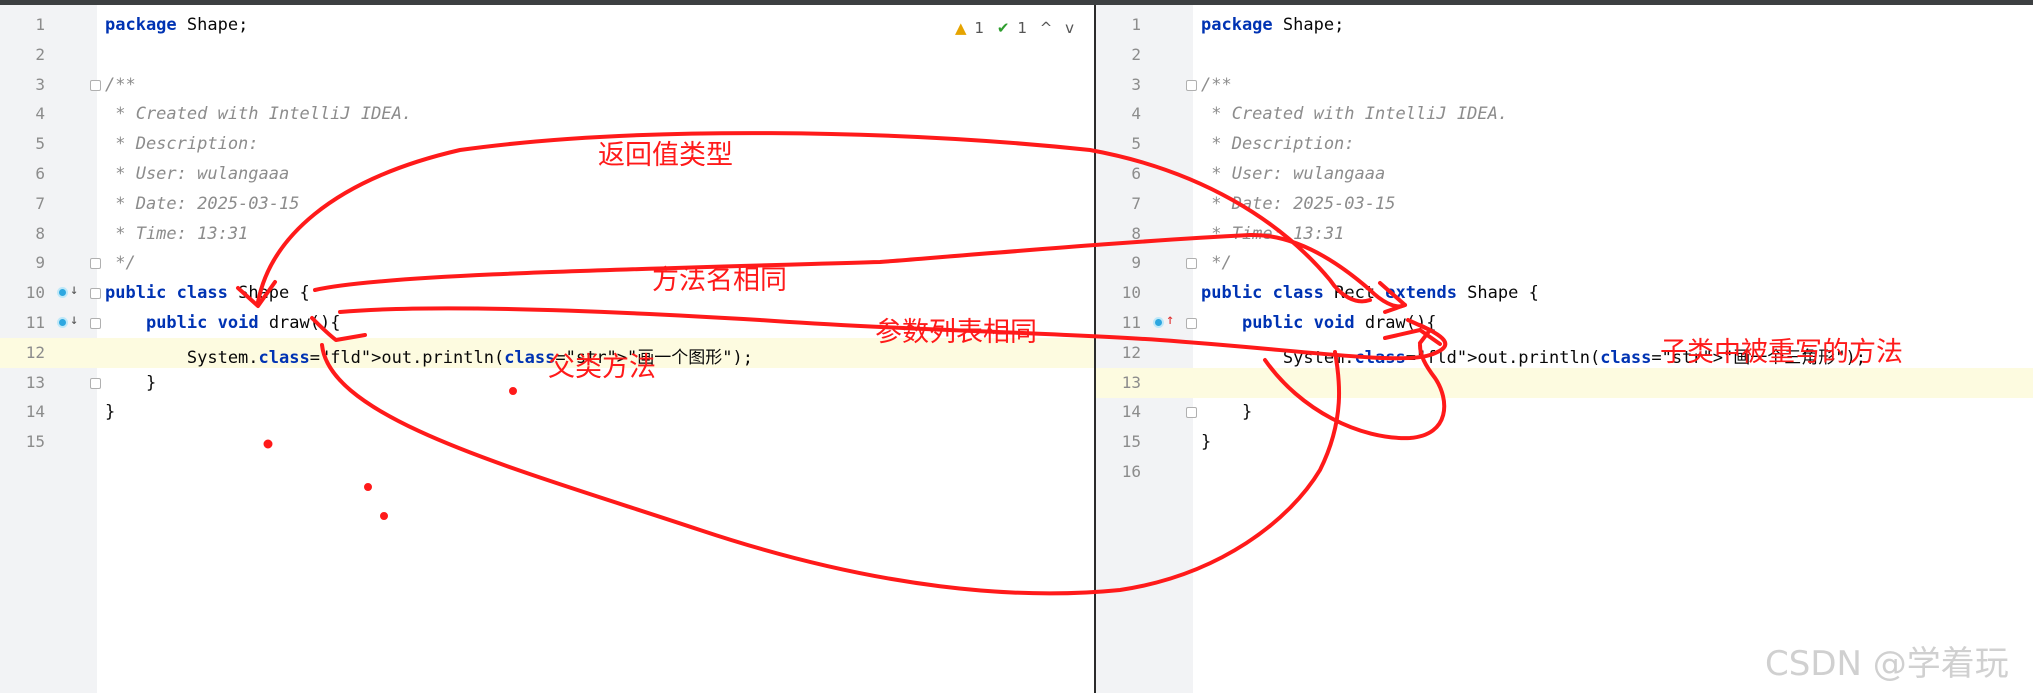 The height and width of the screenshot is (693, 2033). Describe the element at coordinates (1370, 293) in the screenshot. I see `code-text: public class Rect extends Shape {` at that location.